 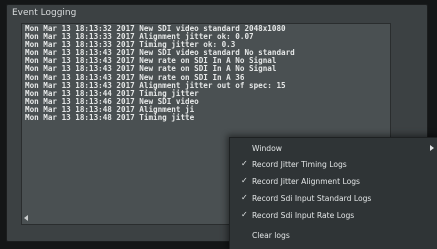 What do you see at coordinates (267, 148) in the screenshot?
I see `menu-item-label: Window` at bounding box center [267, 148].